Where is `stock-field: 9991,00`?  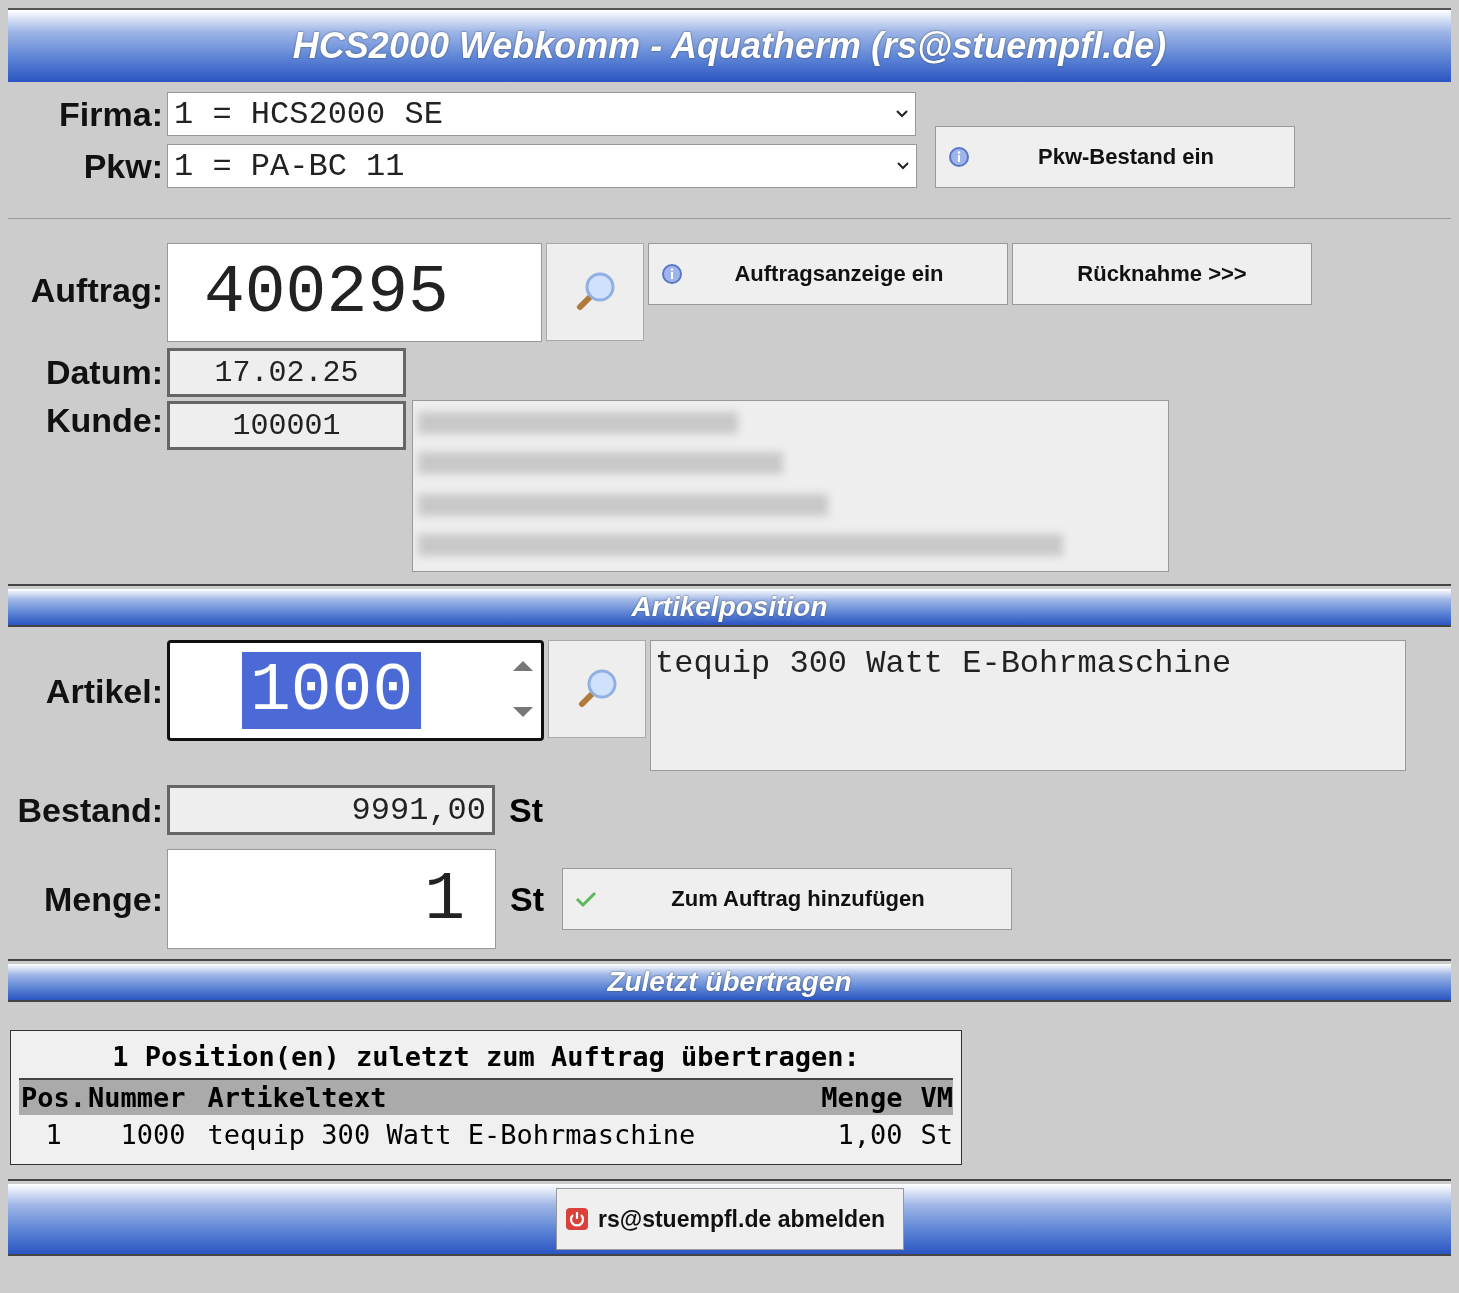 stock-field: 9991,00 is located at coordinates (331, 810).